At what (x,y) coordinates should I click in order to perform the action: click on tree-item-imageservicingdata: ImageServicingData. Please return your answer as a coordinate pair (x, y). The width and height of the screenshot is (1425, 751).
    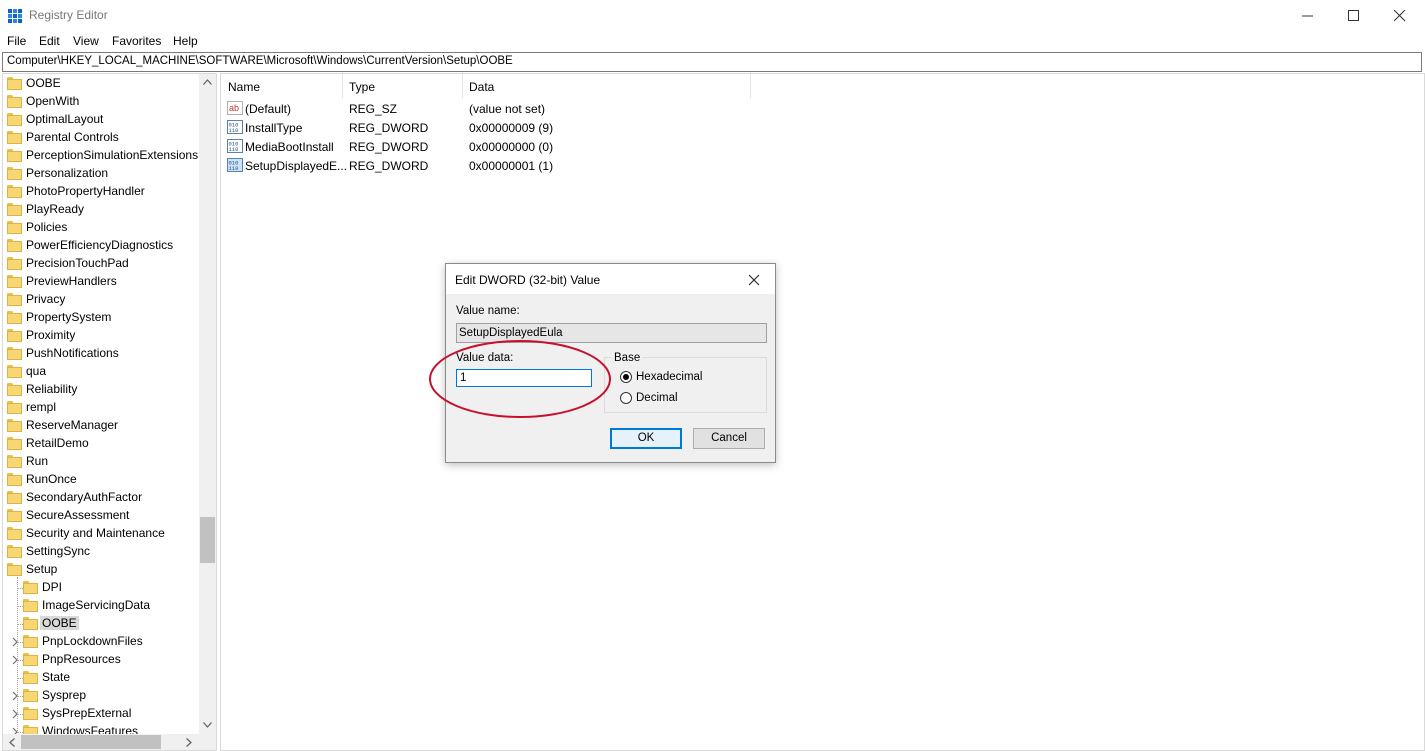
    Looking at the image, I should click on (101, 606).